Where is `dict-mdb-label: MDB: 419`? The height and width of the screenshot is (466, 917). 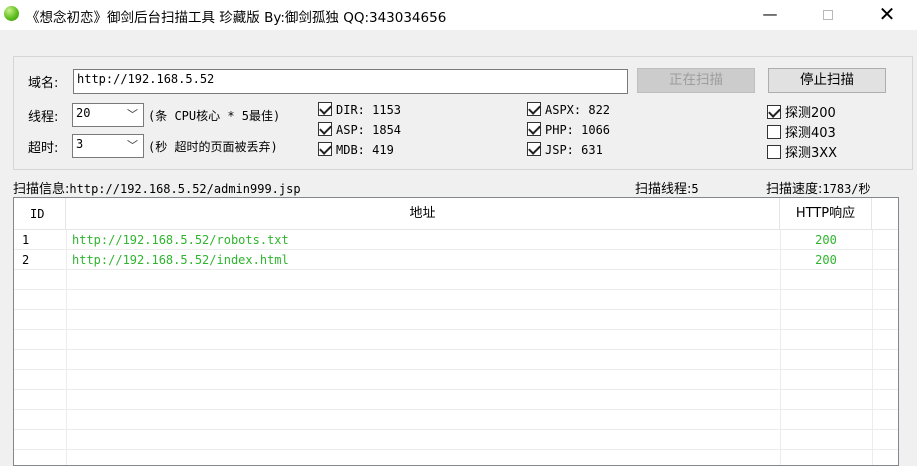
dict-mdb-label: MDB: 419 is located at coordinates (365, 150).